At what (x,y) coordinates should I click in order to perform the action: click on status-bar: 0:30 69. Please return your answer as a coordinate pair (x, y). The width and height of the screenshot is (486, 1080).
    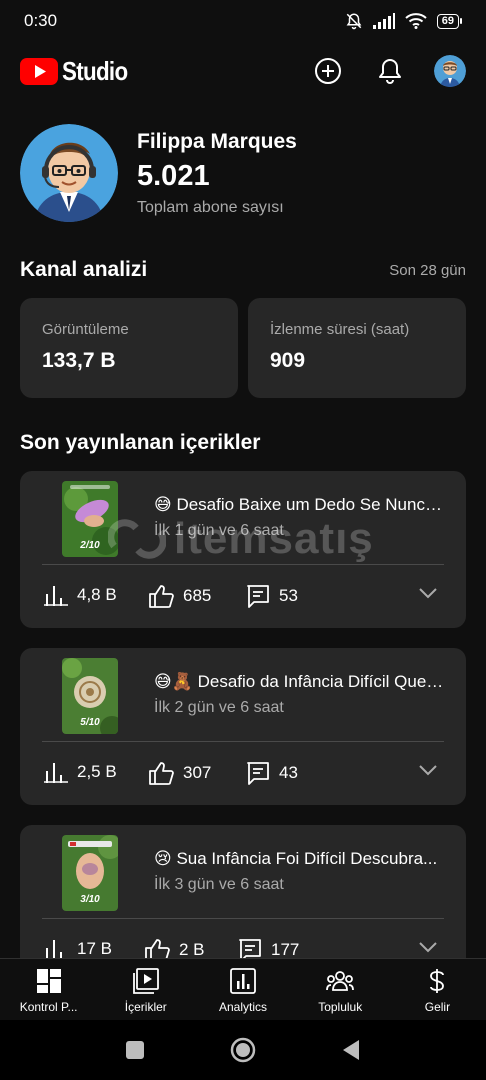
    Looking at the image, I should click on (243, 21).